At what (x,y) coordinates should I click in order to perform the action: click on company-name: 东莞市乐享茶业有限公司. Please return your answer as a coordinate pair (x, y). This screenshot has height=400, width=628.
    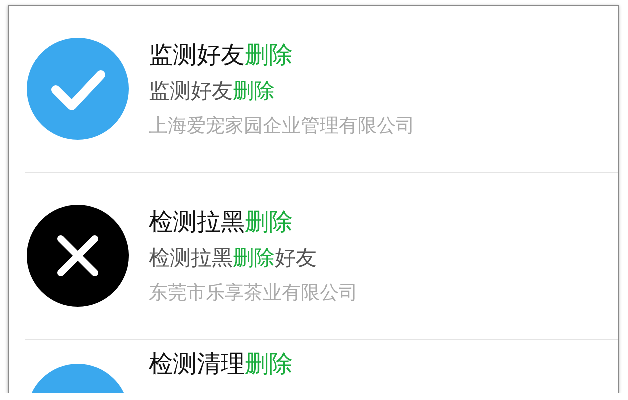
    Looking at the image, I should click on (253, 293).